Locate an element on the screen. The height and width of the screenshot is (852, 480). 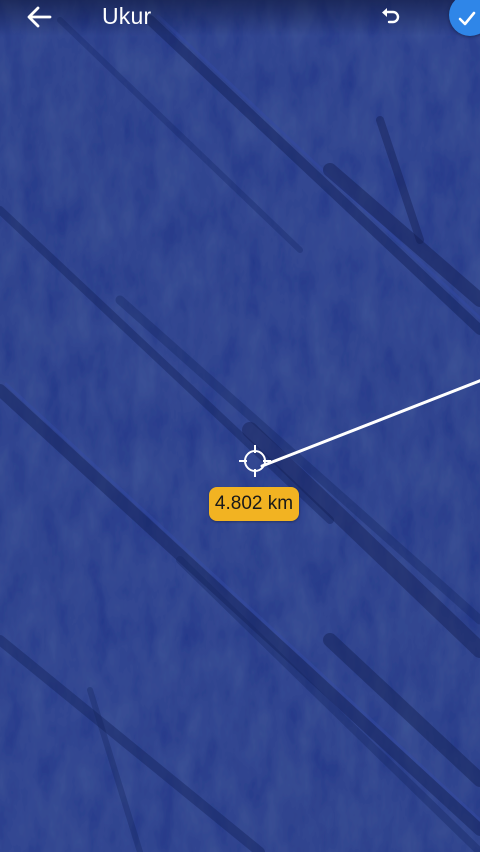
done-button is located at coordinates (464, 18).